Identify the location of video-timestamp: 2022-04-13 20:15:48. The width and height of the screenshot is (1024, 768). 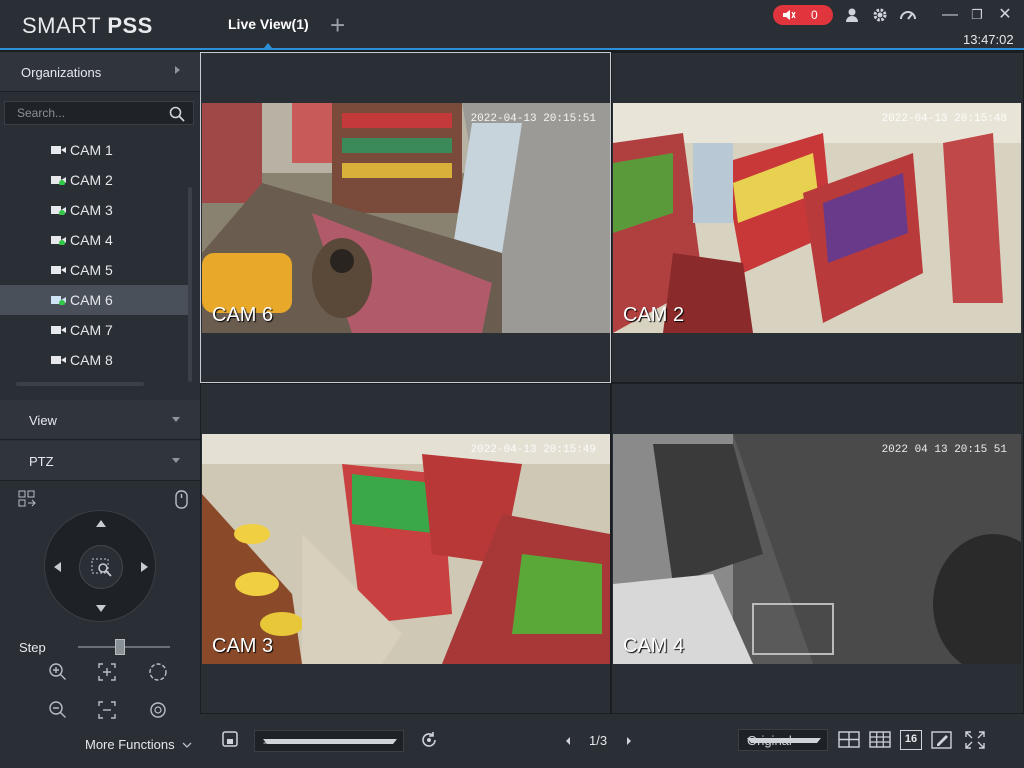
(944, 119).